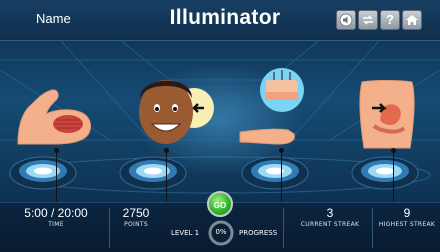  What do you see at coordinates (136, 213) in the screenshot?
I see `points-value: 2750` at bounding box center [136, 213].